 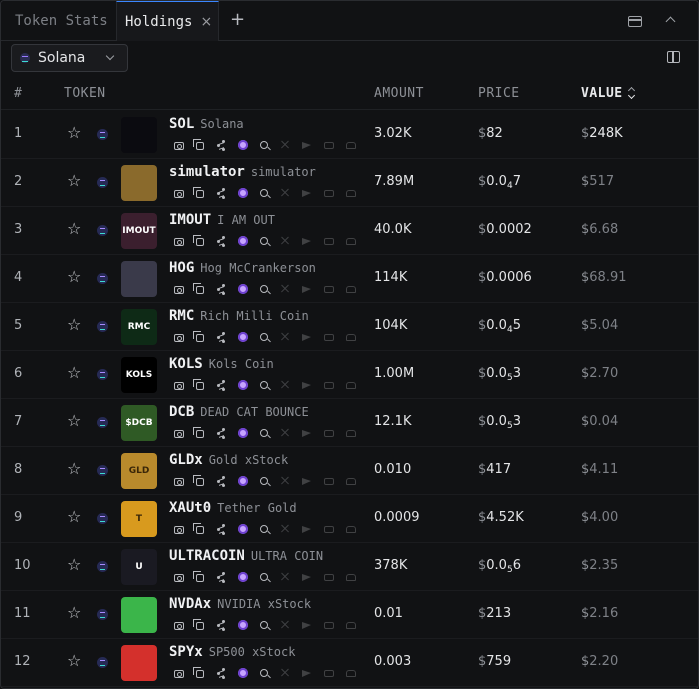 I want to click on collapse-chevron-icon, so click(x=670, y=21).